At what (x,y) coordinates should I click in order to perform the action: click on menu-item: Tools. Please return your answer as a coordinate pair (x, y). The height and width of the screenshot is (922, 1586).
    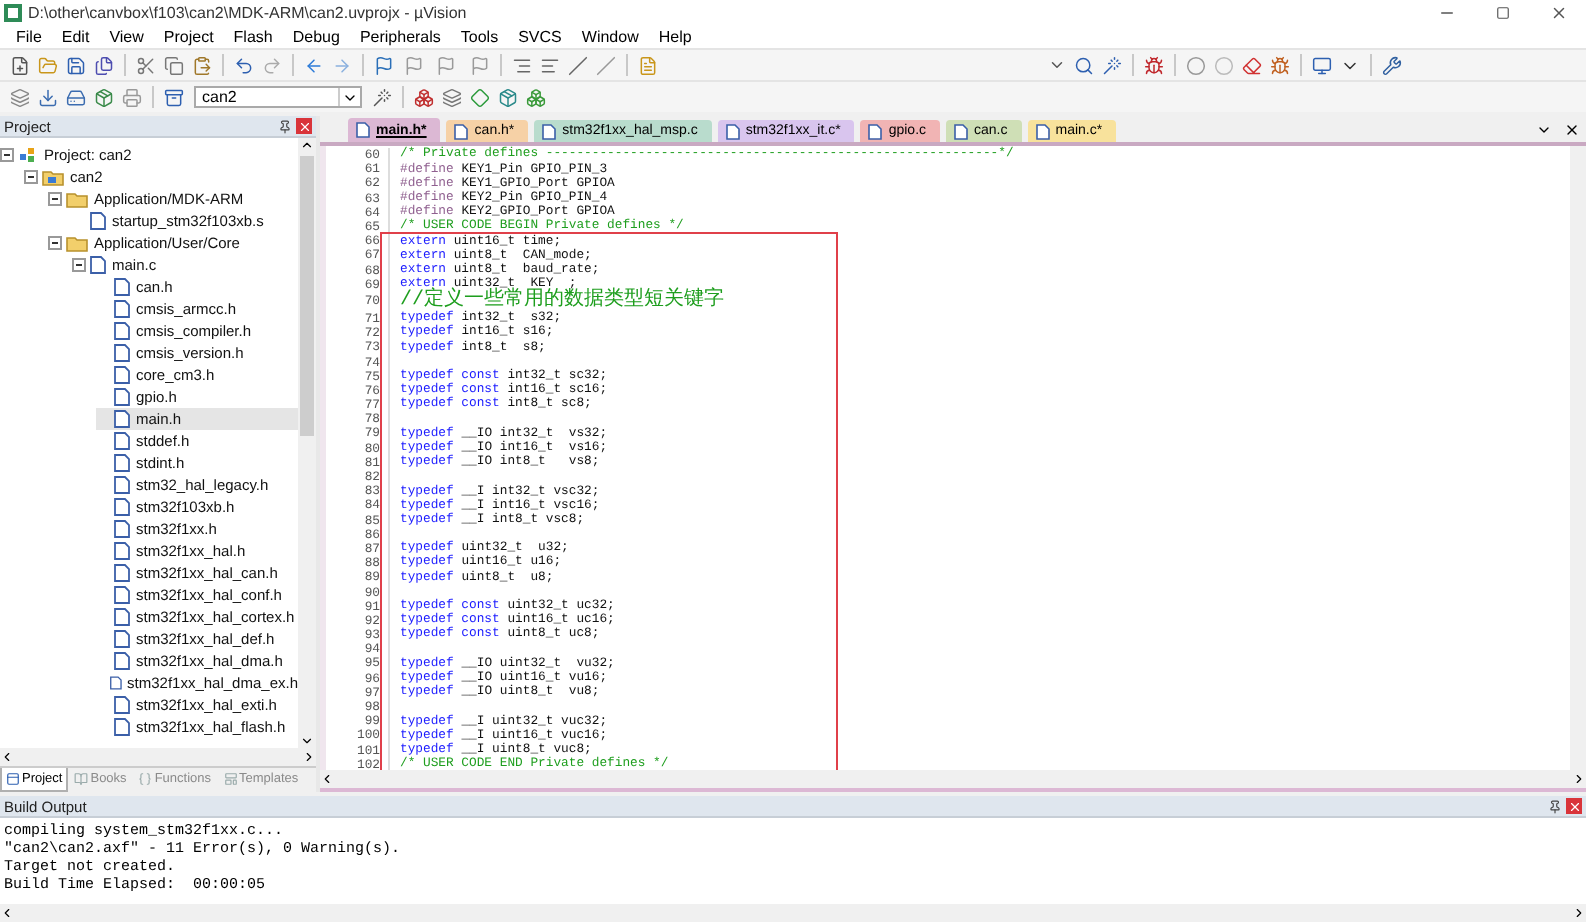
    Looking at the image, I should click on (479, 36).